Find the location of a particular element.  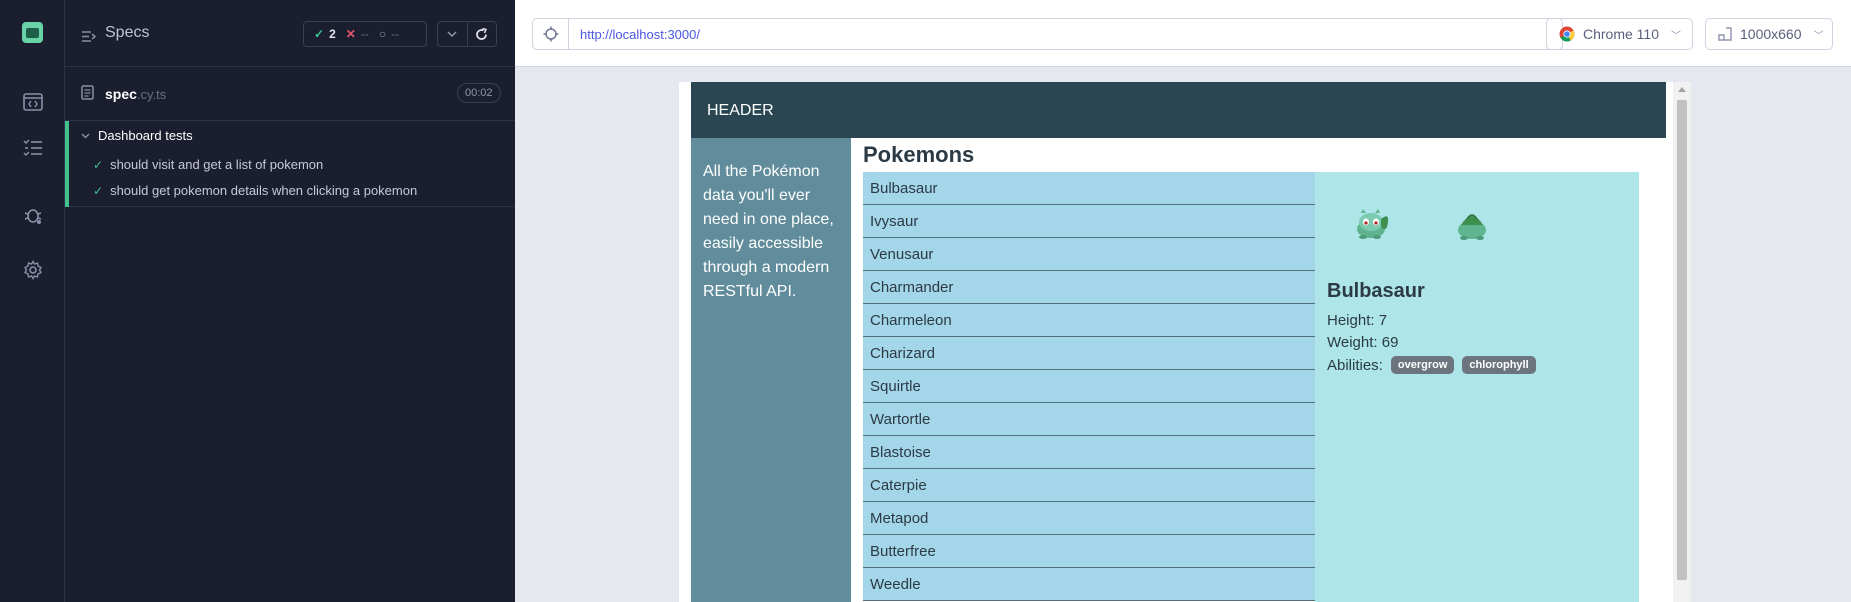

selector-playground-button is located at coordinates (551, 34).